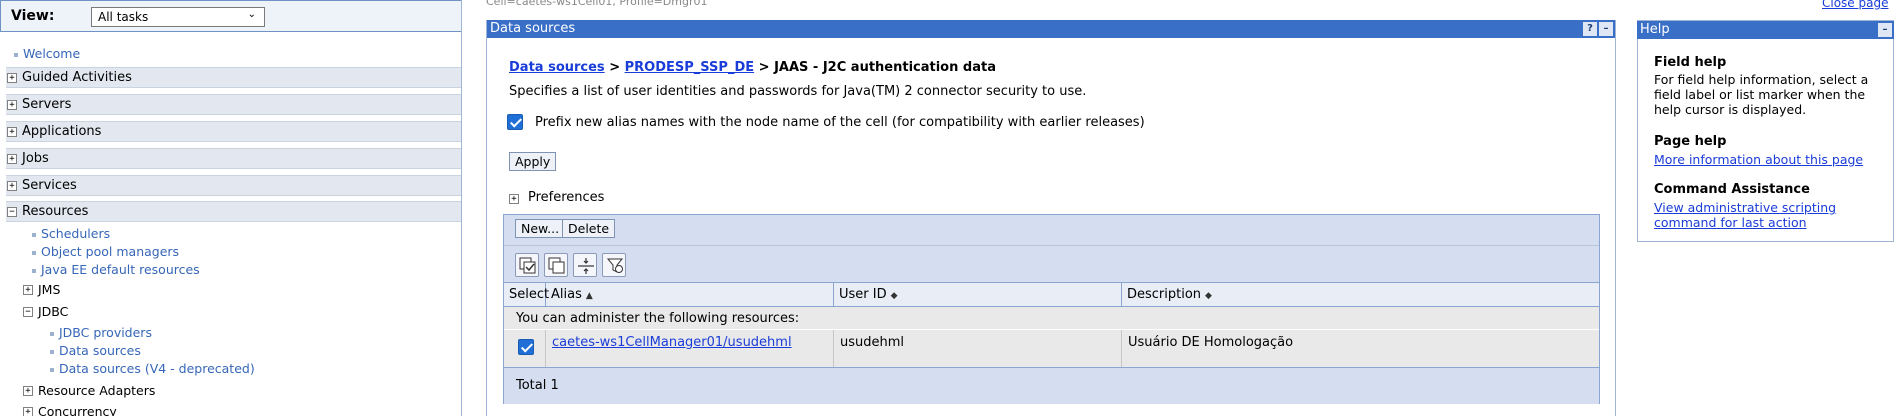  What do you see at coordinates (1590, 29) in the screenshot?
I see `help-icon: ?` at bounding box center [1590, 29].